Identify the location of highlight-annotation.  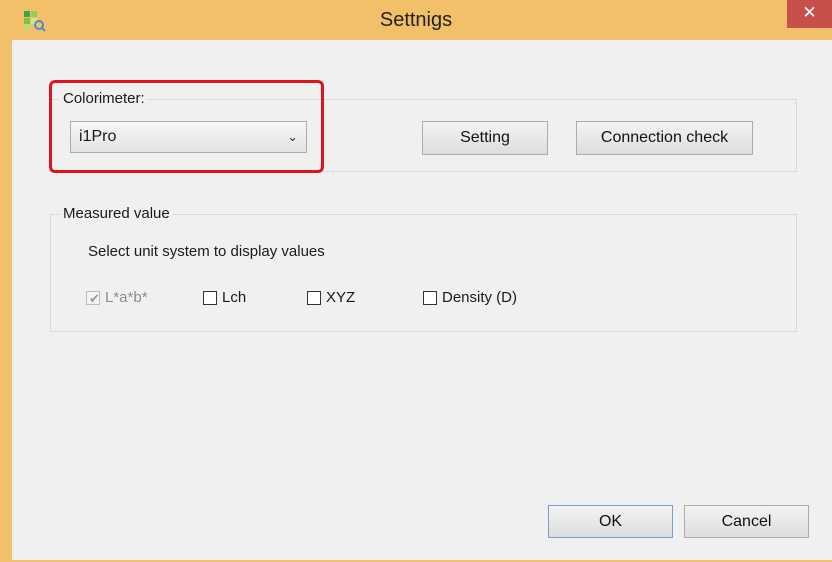
(186, 126).